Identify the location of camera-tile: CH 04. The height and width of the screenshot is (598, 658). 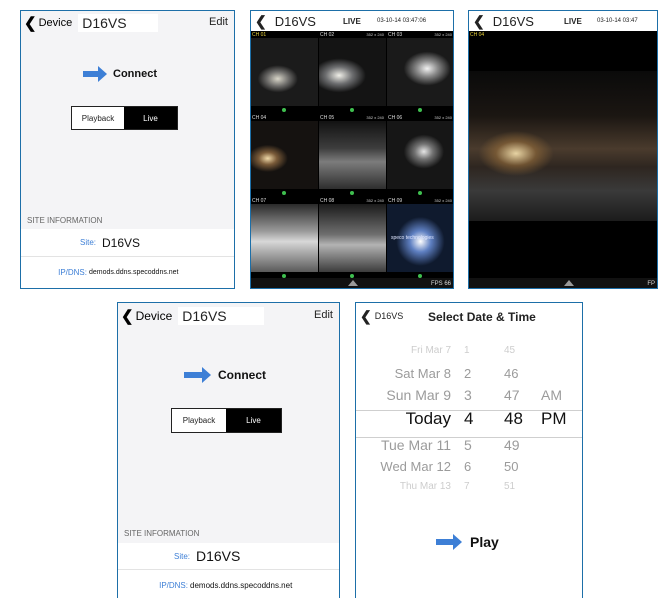
(284, 155).